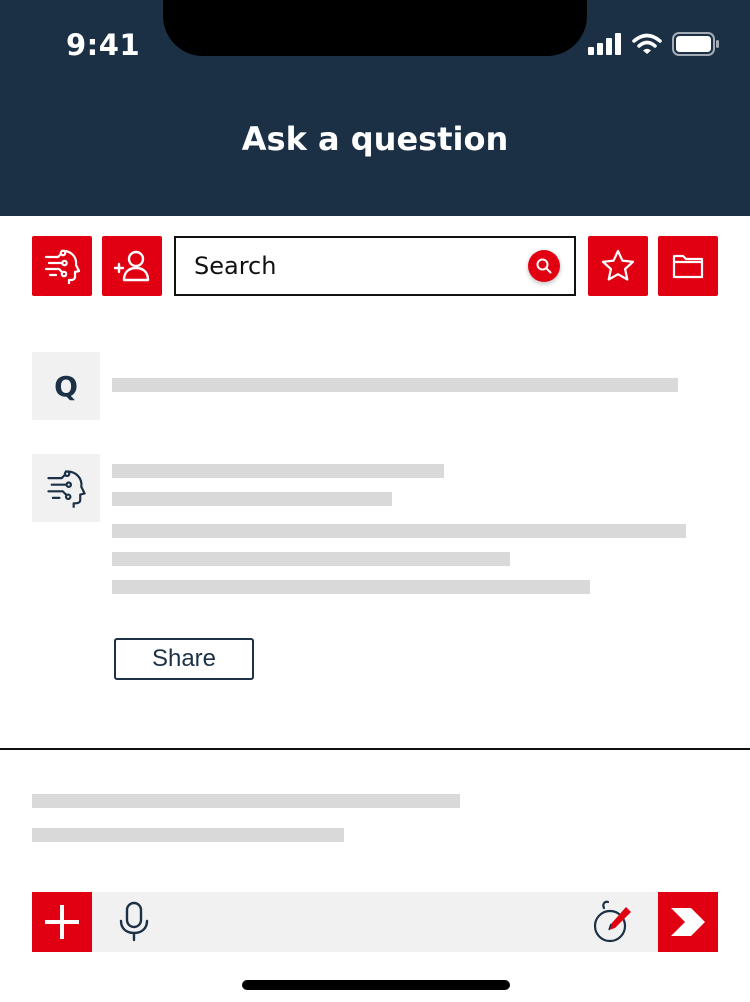  I want to click on page-title: Ask a question, so click(375, 139).